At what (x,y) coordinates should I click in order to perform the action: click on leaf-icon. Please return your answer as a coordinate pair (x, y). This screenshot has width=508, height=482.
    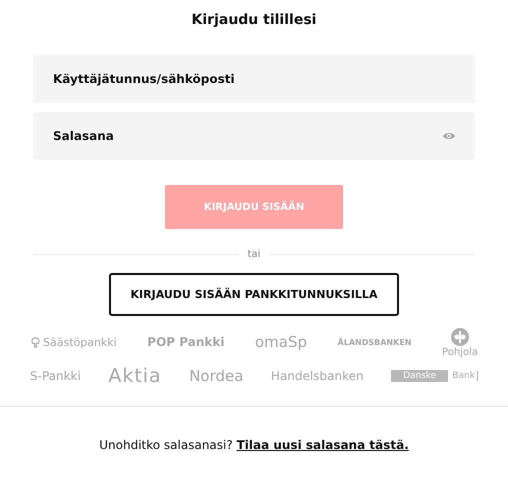
    Looking at the image, I should click on (35, 342).